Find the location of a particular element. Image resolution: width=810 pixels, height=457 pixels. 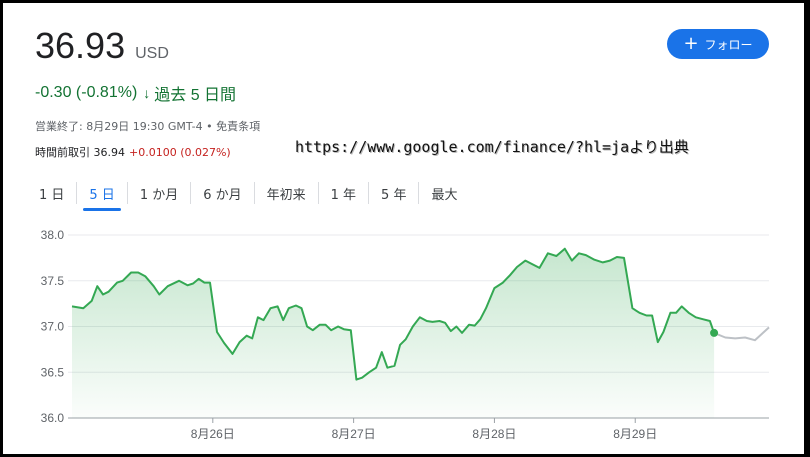

tab-5d: 5 日 is located at coordinates (101, 193).